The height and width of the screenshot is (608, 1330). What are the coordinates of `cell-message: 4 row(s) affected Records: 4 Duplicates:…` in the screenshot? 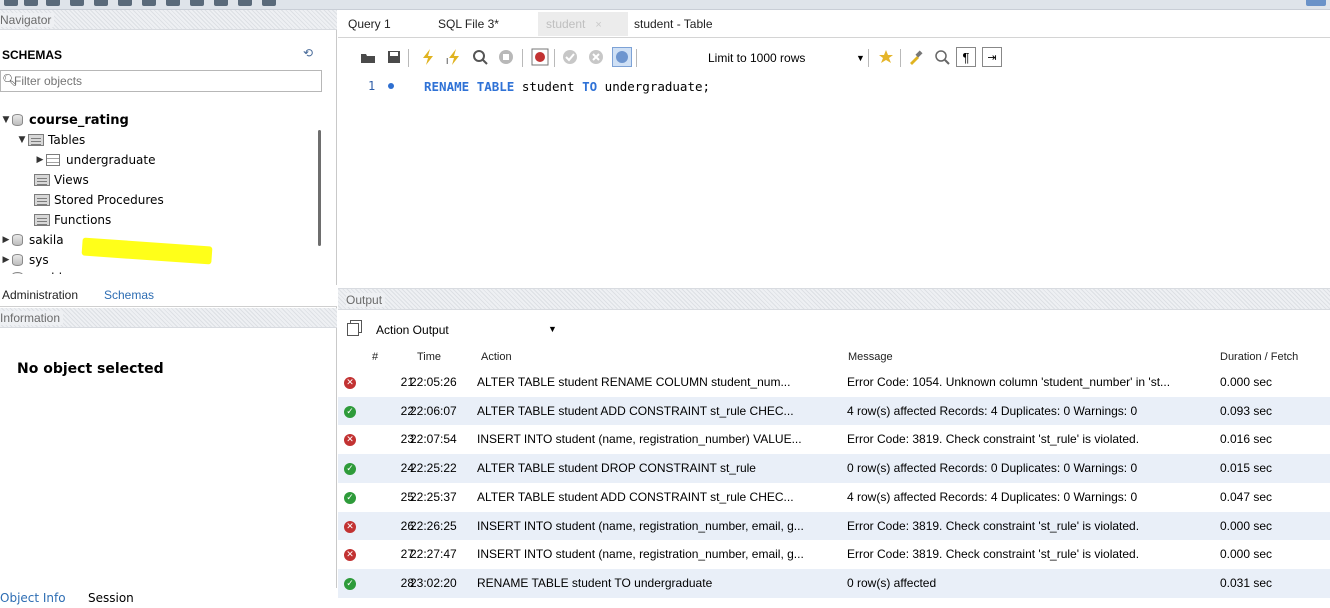 It's located at (992, 496).